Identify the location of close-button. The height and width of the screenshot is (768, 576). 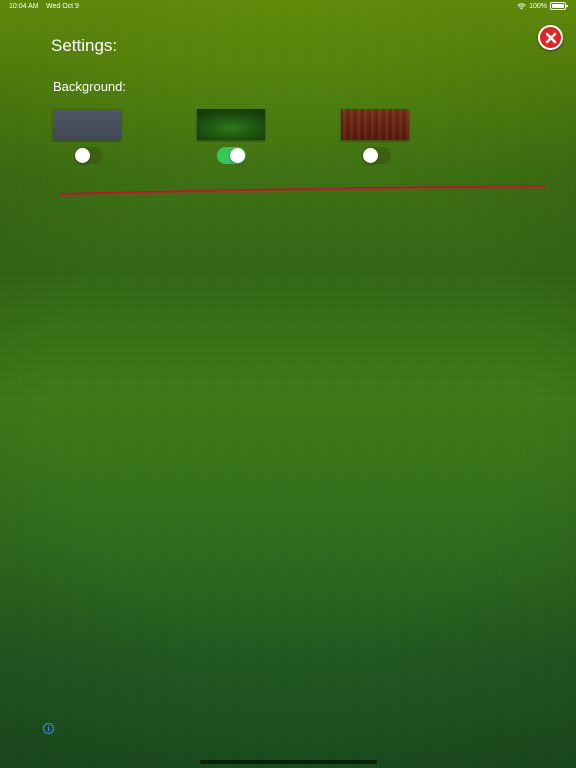
(550, 37).